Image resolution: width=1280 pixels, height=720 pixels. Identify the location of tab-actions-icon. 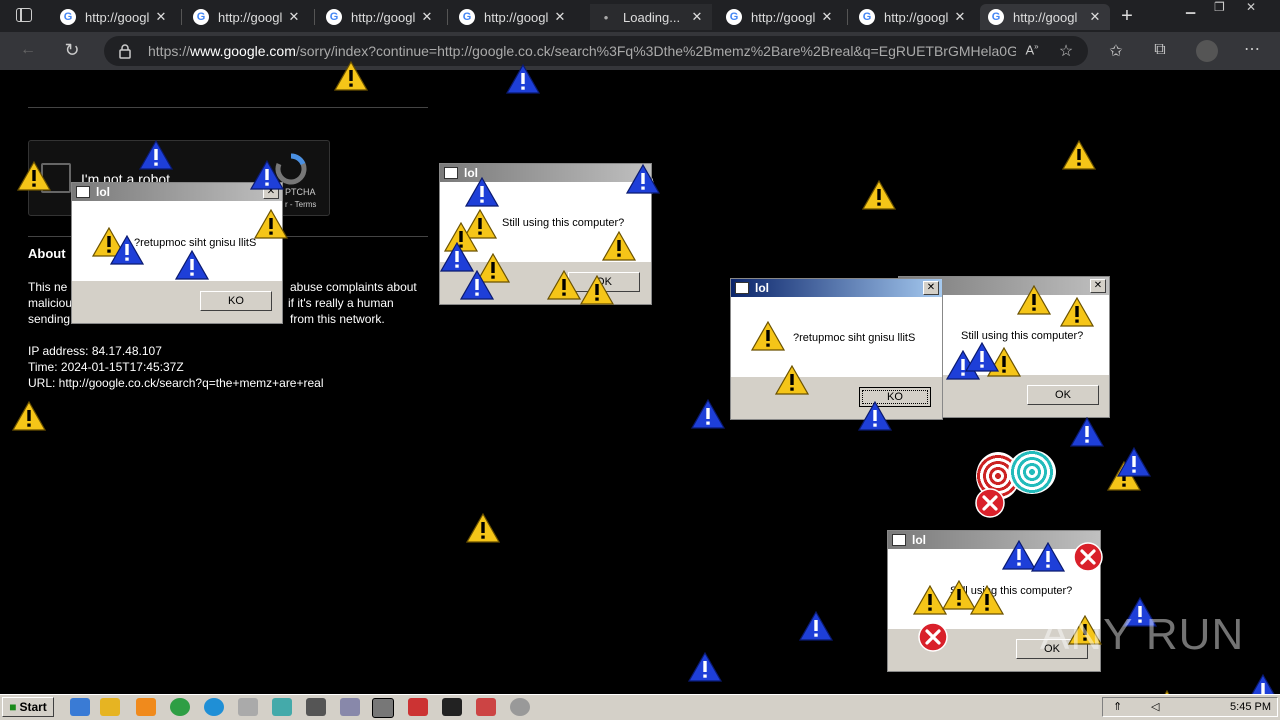
(24, 15).